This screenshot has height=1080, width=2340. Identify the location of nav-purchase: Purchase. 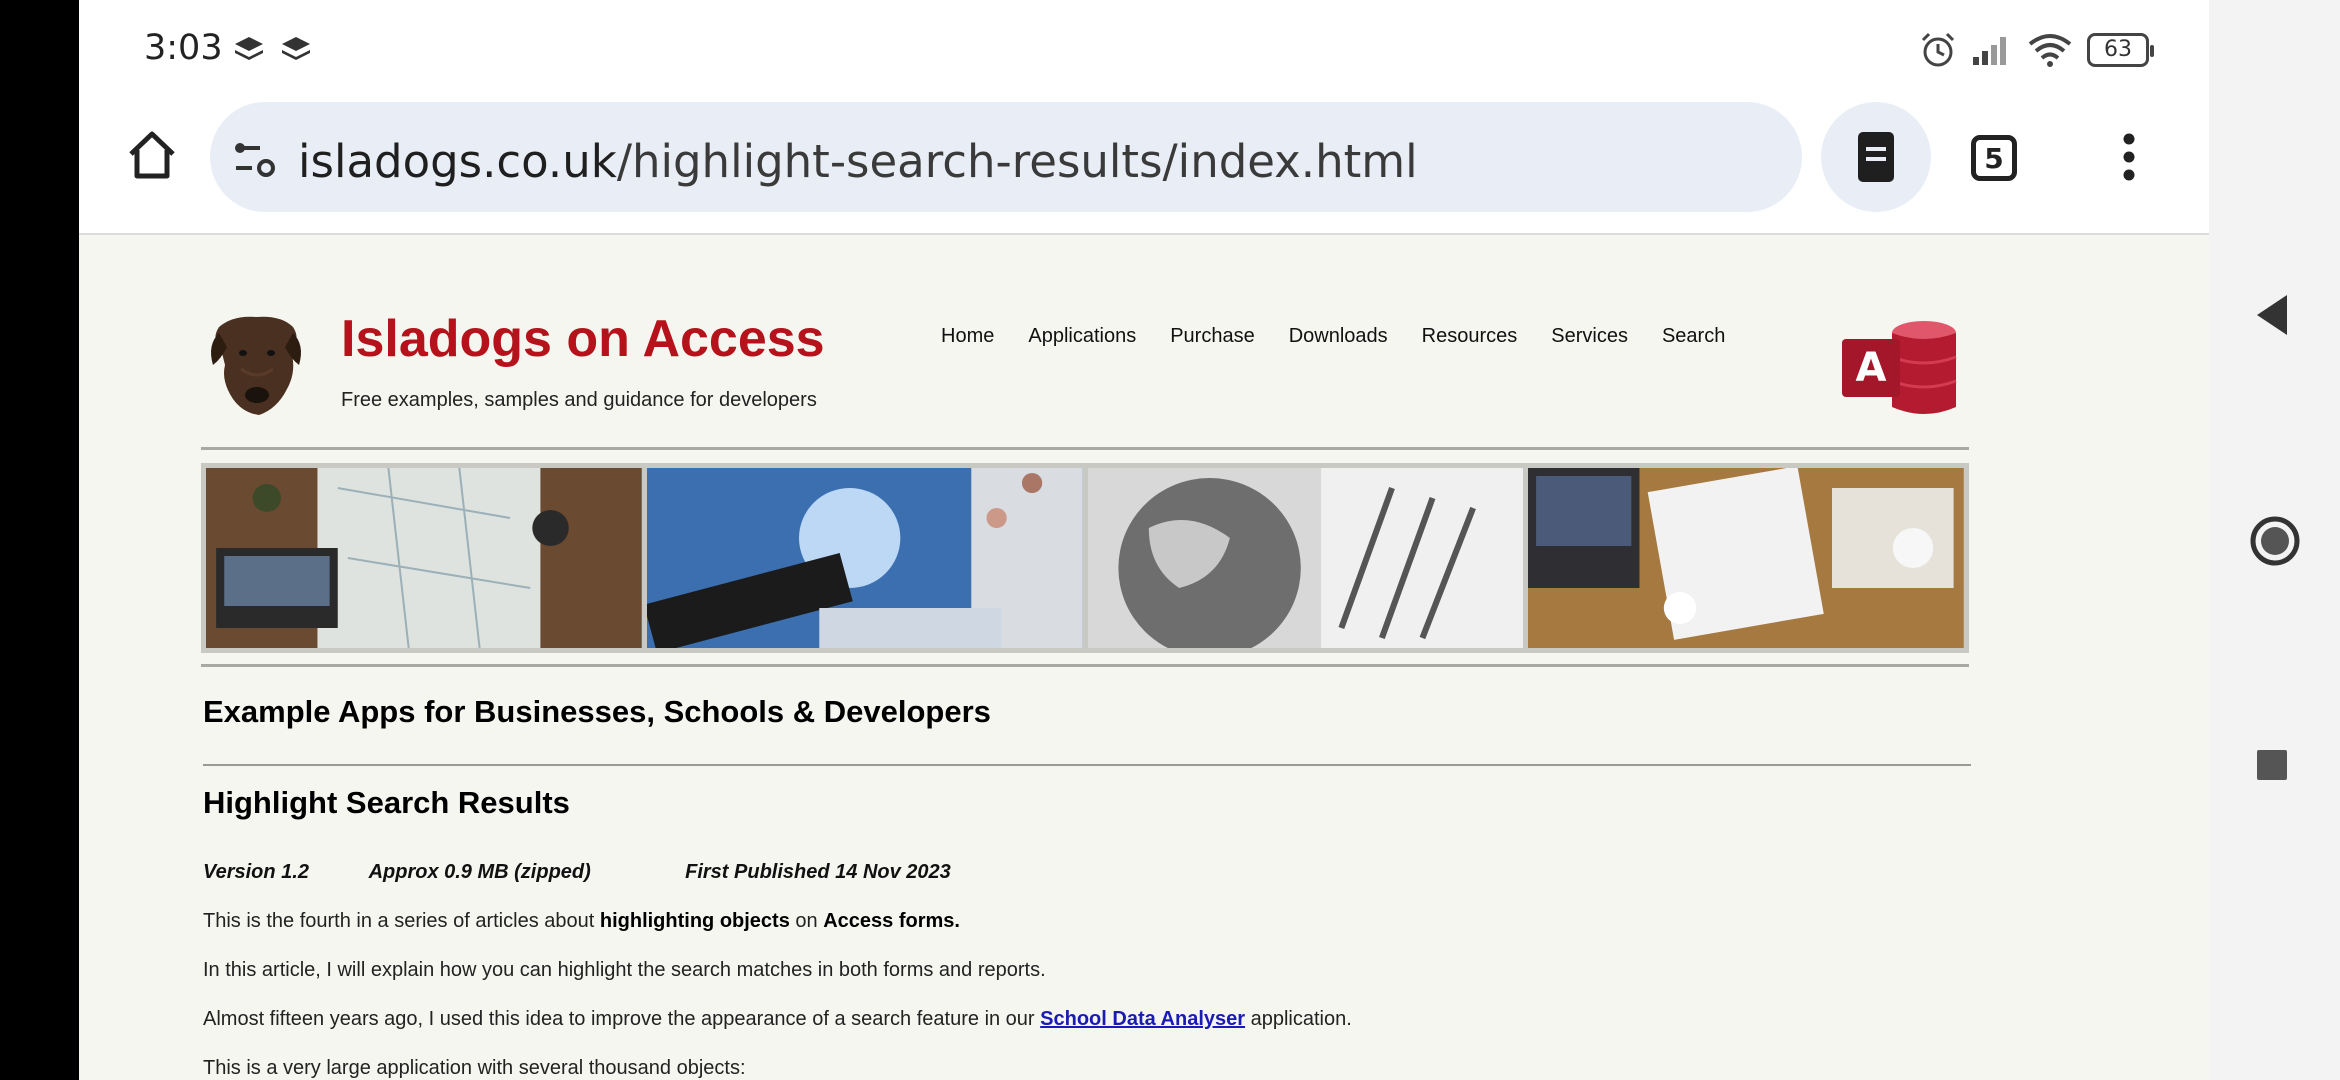
(1212, 336).